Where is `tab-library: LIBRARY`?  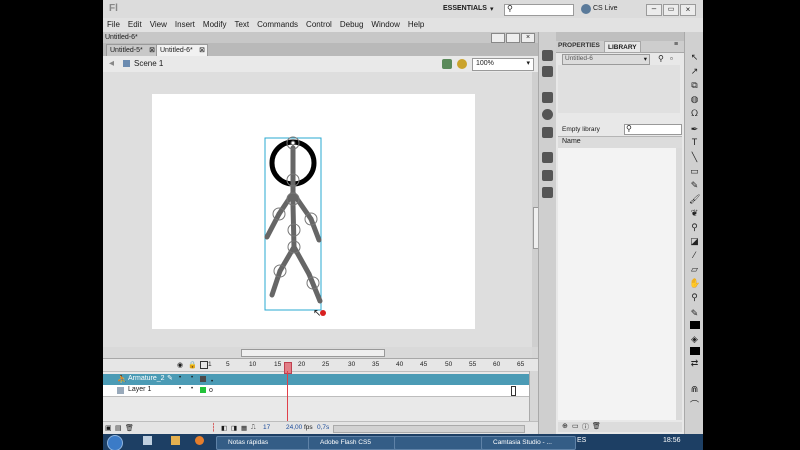
tab-library: LIBRARY is located at coordinates (622, 46).